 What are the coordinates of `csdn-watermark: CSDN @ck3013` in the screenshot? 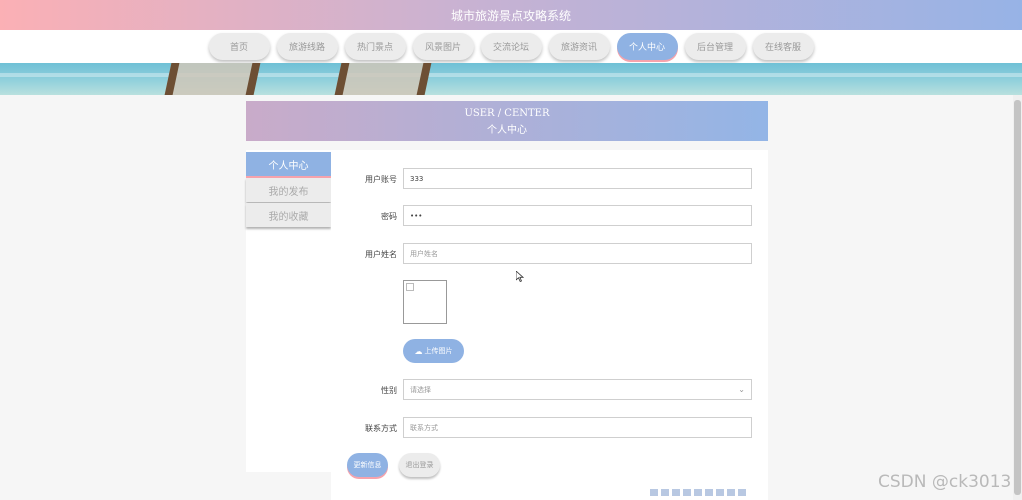 It's located at (945, 482).